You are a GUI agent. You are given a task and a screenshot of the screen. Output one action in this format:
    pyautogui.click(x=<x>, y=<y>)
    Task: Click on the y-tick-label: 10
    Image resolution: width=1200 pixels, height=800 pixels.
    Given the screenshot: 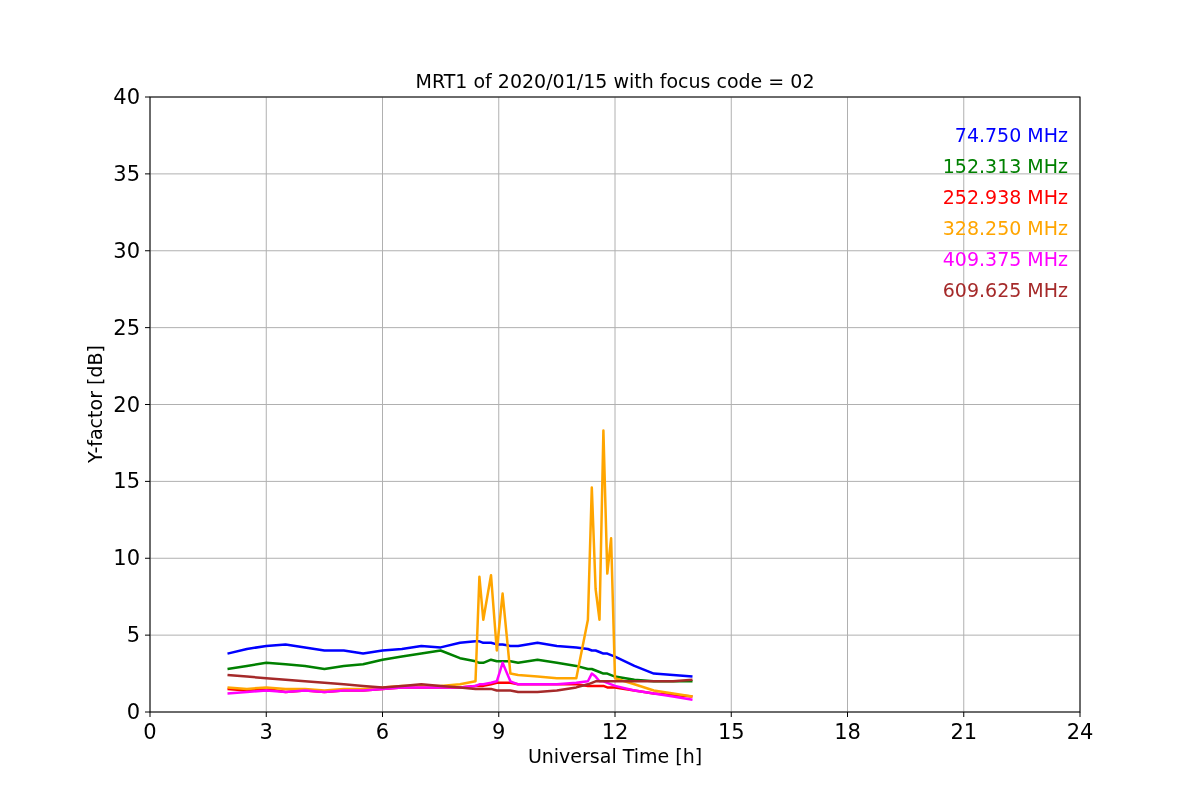 What is the action you would take?
    pyautogui.click(x=126, y=558)
    